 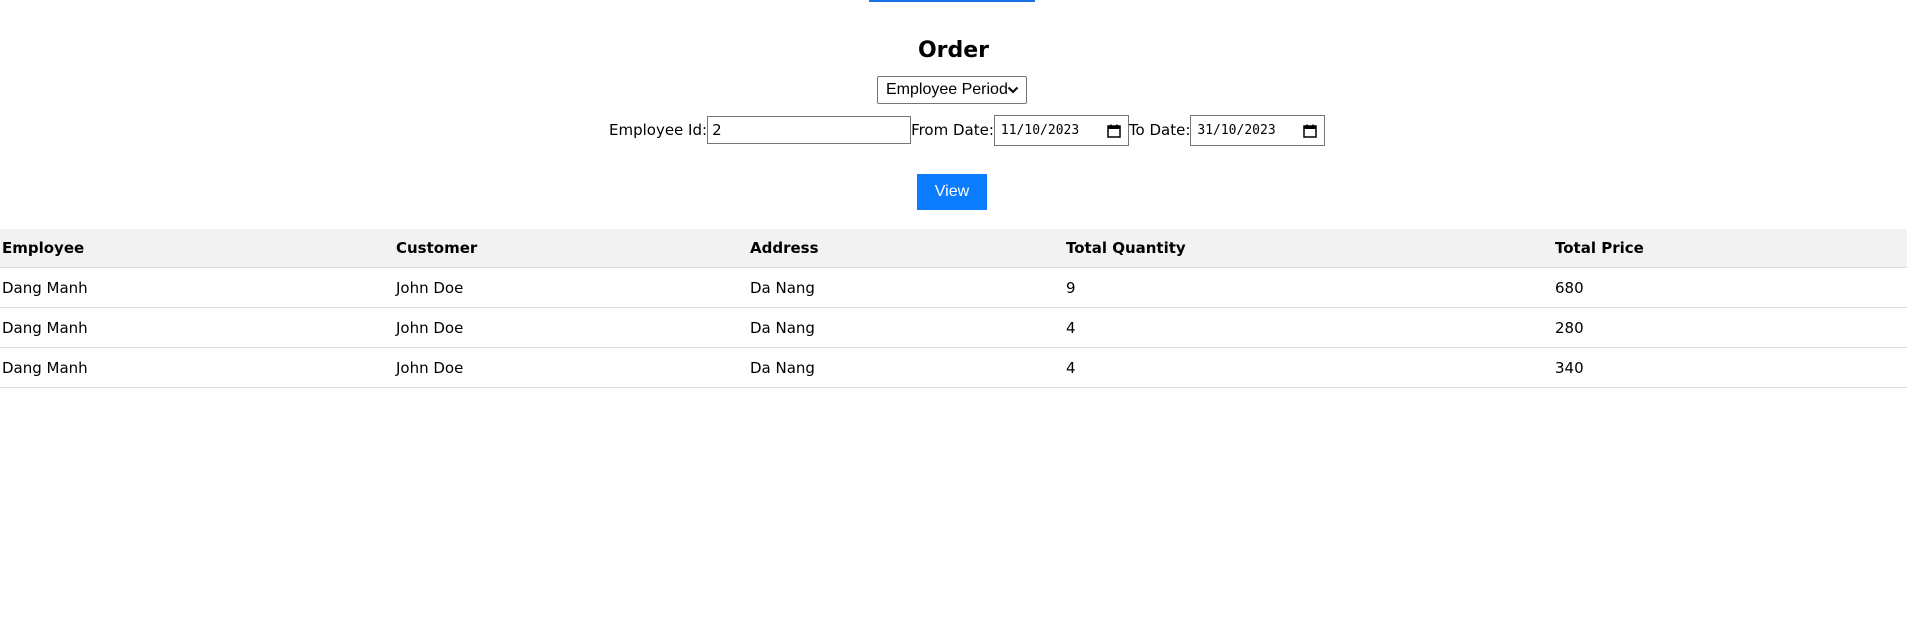 What do you see at coordinates (906, 248) in the screenshot?
I see `header-address: Address` at bounding box center [906, 248].